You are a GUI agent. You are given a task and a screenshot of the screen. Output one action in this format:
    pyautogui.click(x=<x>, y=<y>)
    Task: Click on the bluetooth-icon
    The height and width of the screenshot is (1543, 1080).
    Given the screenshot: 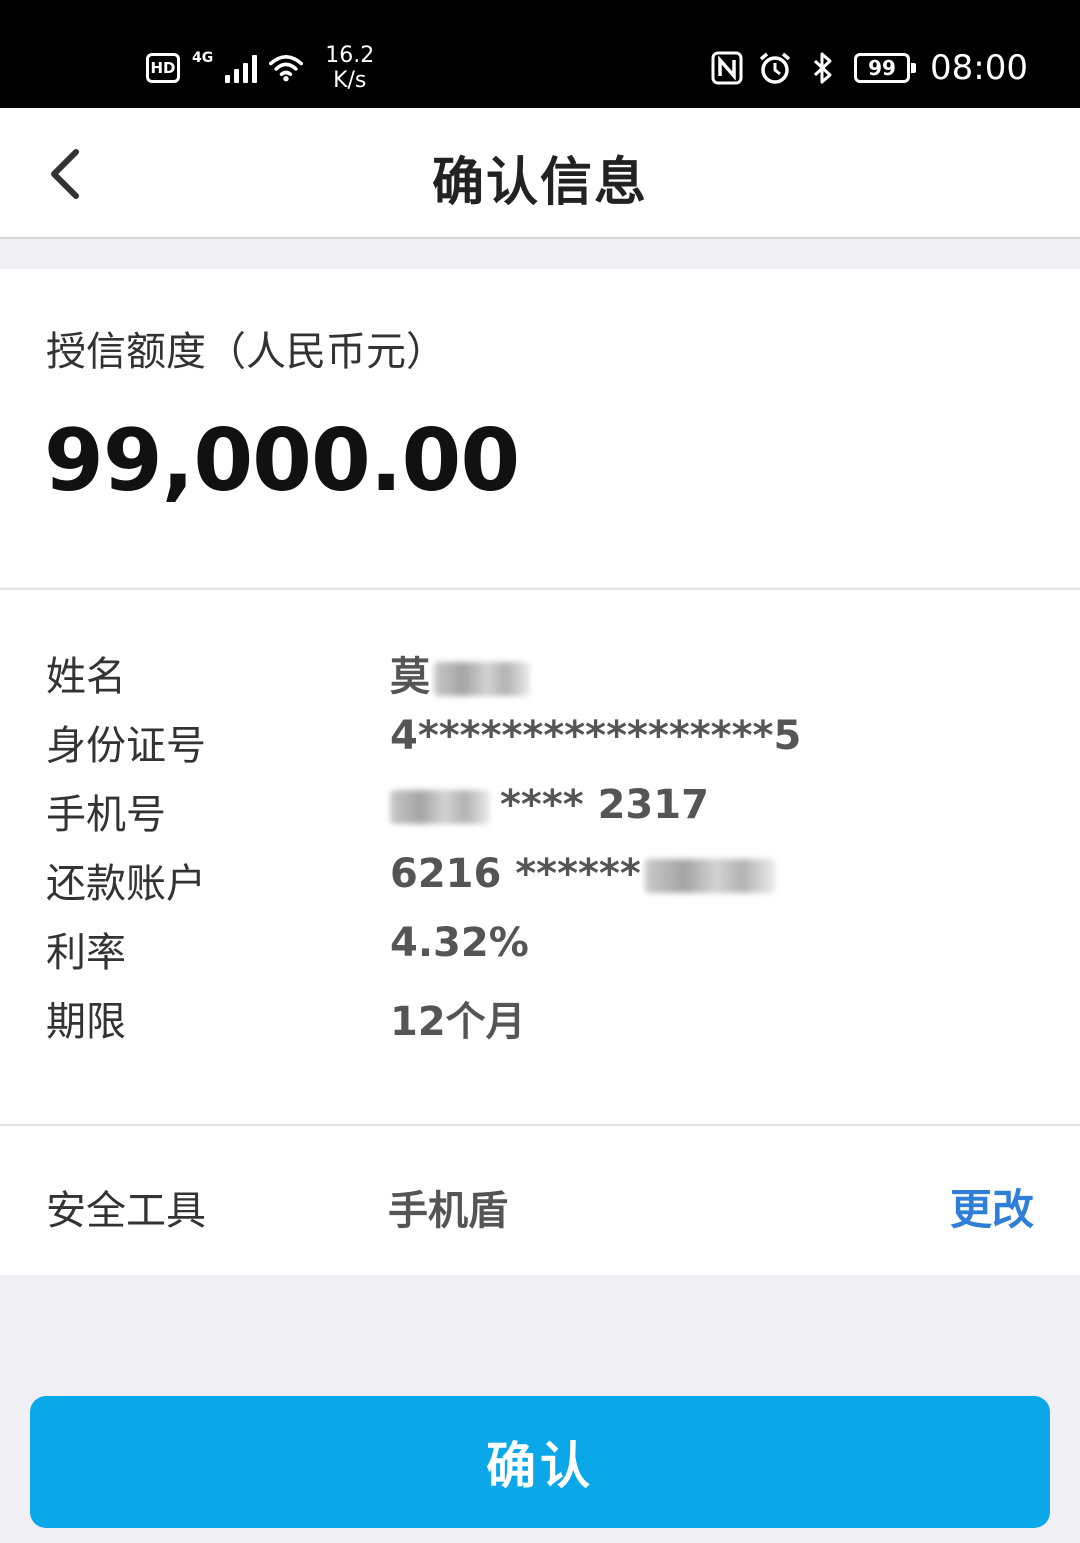 What is the action you would take?
    pyautogui.click(x=823, y=68)
    